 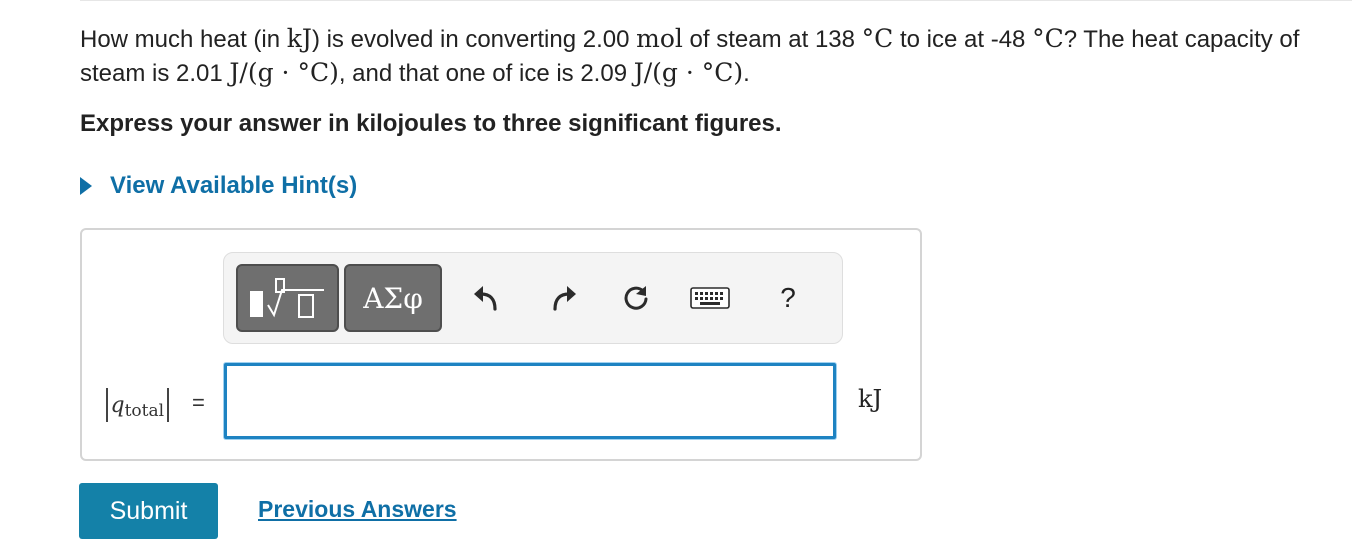 I want to click on equals-sign: =, so click(x=198, y=402).